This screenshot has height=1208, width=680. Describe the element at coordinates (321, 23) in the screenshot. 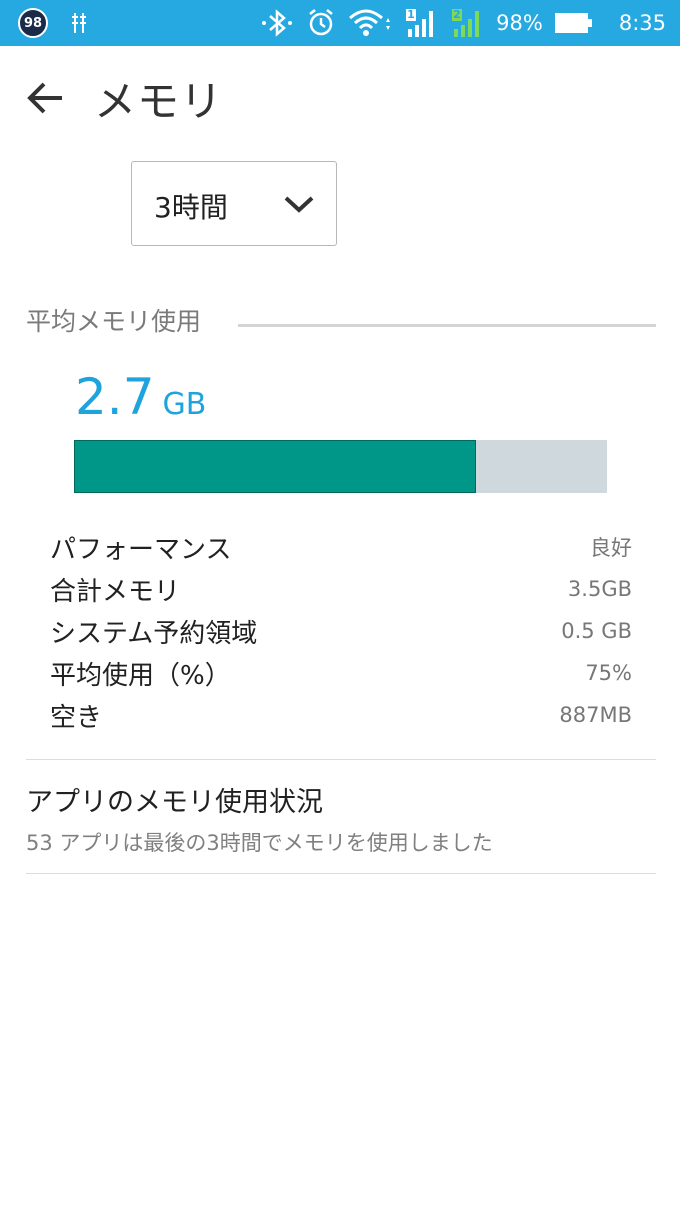

I see `alarm-icon` at that location.